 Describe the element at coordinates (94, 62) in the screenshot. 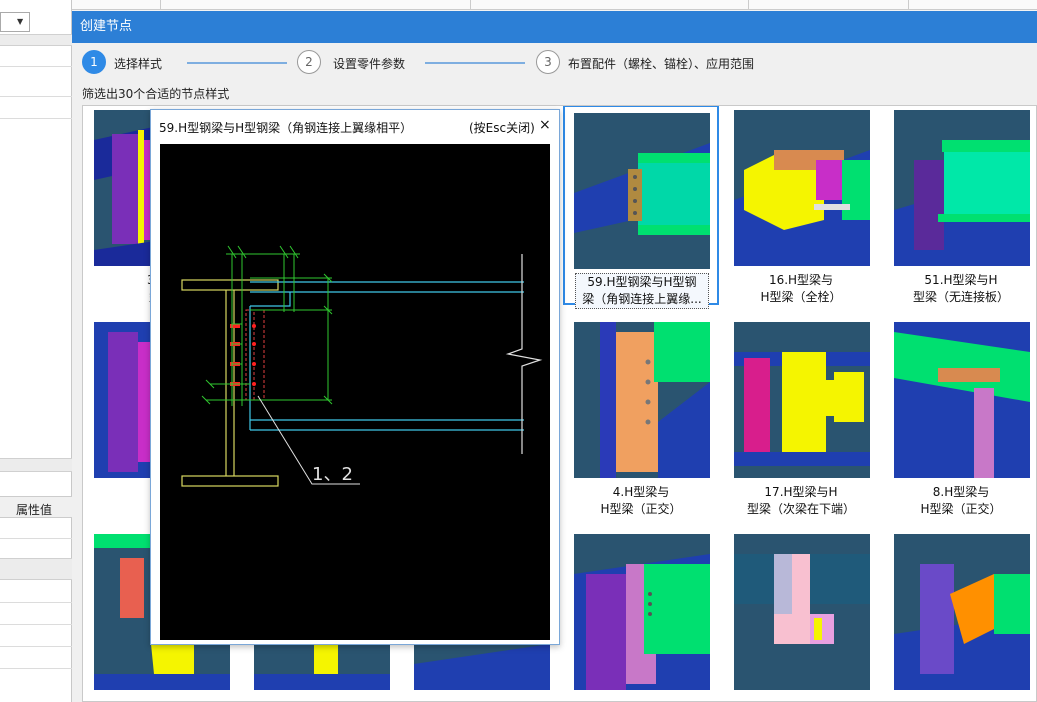

I see `step-1-circle: 1` at that location.